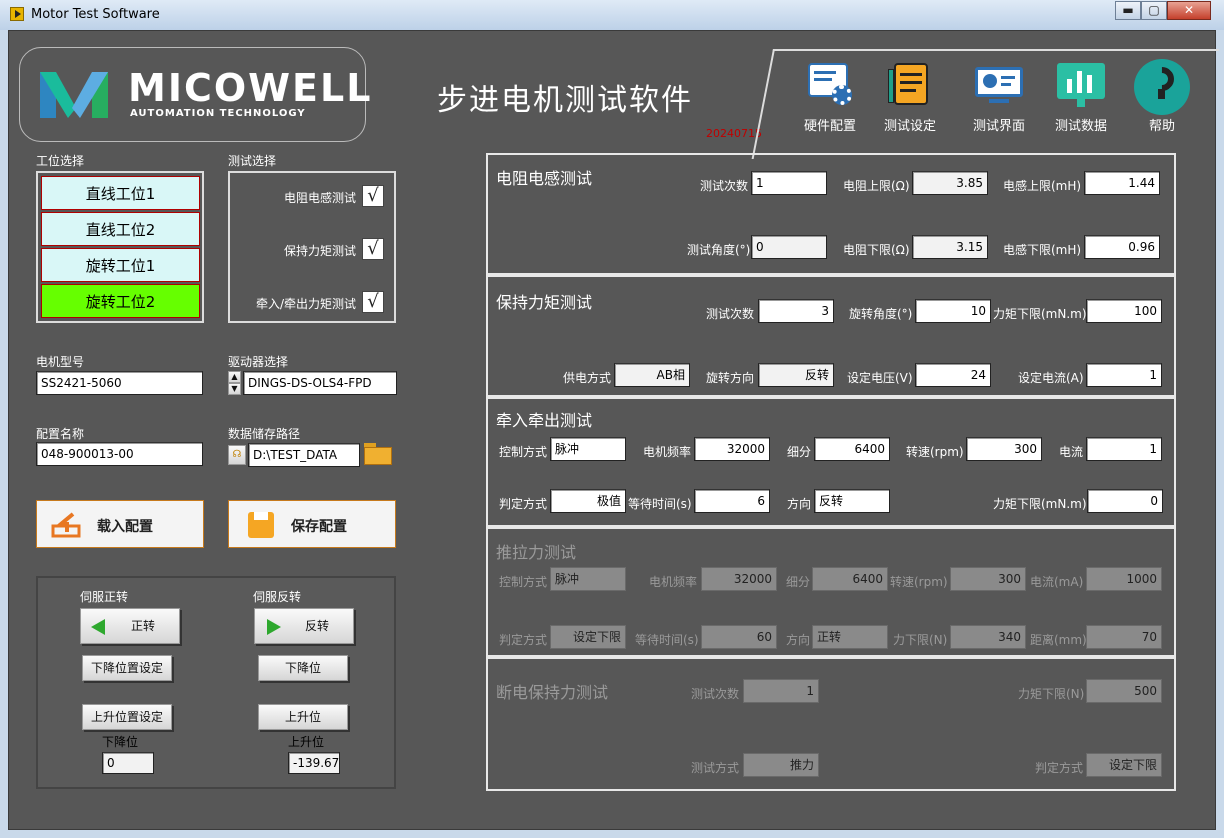  I want to click on toolbar-test-ui-label: 测试界面, so click(998, 126).